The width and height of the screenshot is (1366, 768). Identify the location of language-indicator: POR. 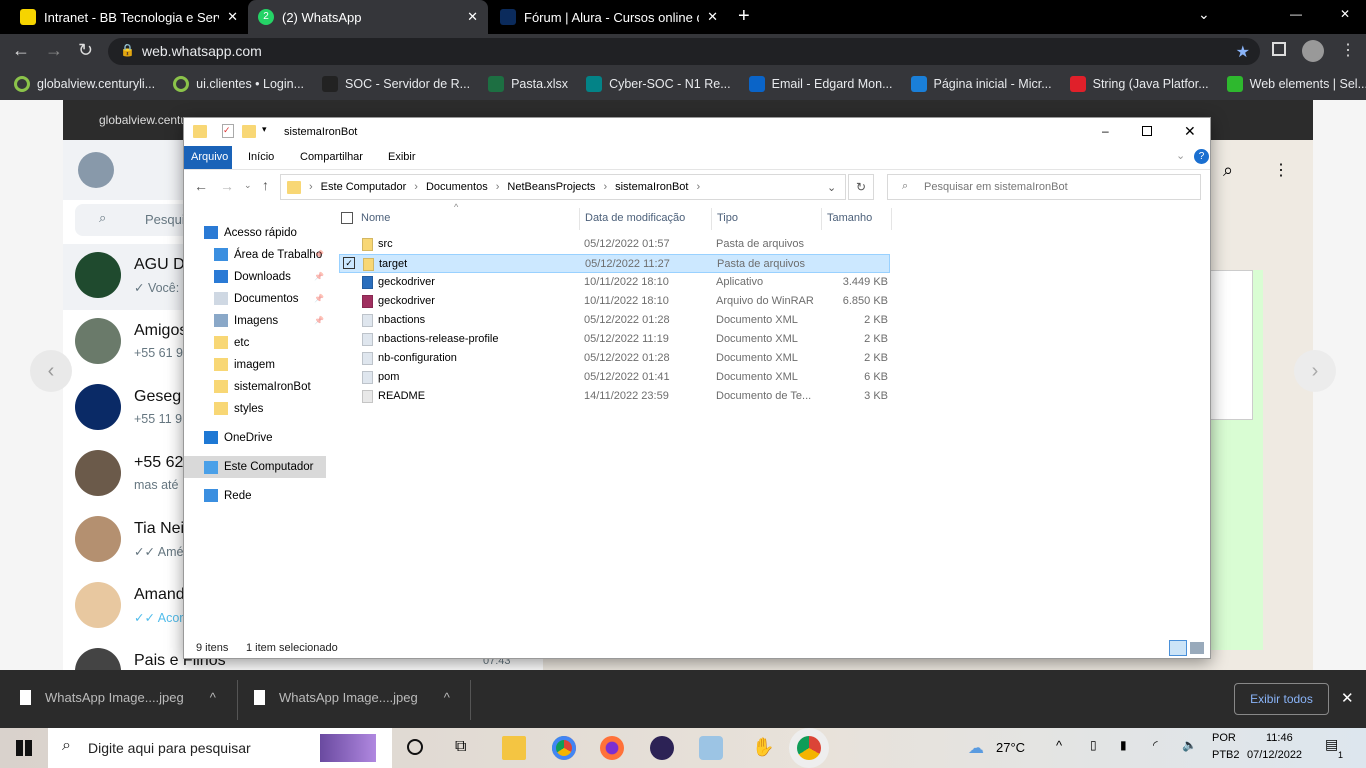
(1224, 738).